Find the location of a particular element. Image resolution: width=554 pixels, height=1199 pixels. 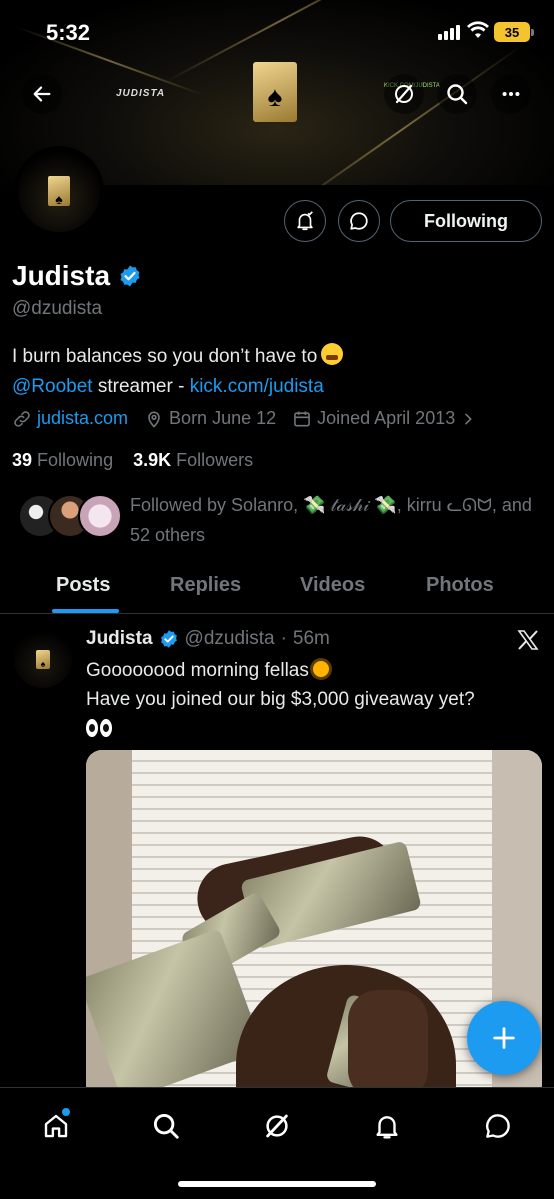

status-bar: 5:32 35 is located at coordinates (277, 32).